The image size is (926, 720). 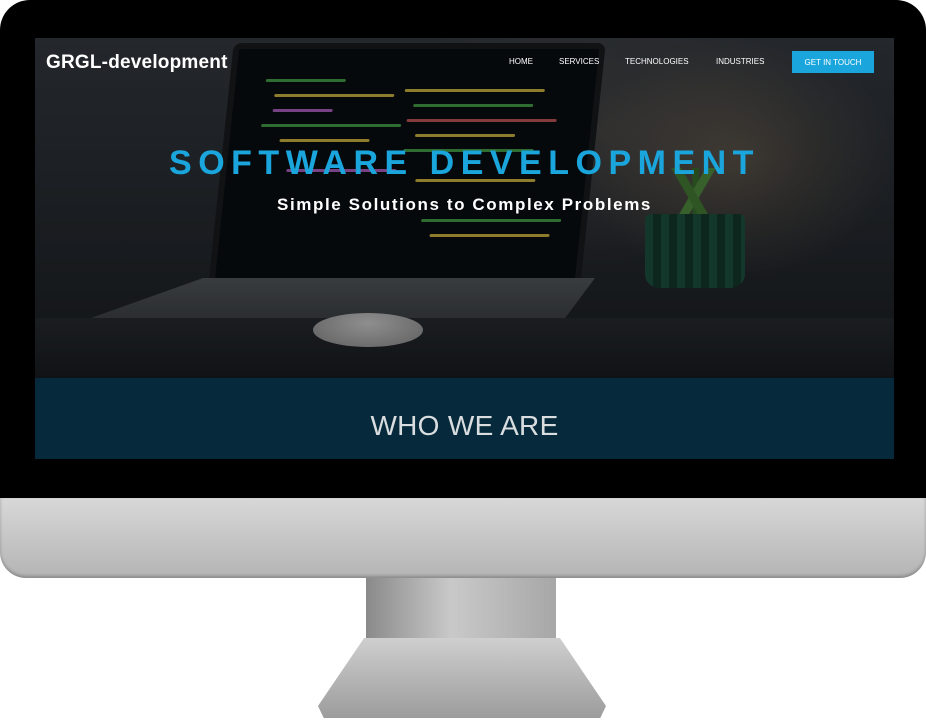 What do you see at coordinates (464, 425) in the screenshot?
I see `section-title: WHO WE ARE` at bounding box center [464, 425].